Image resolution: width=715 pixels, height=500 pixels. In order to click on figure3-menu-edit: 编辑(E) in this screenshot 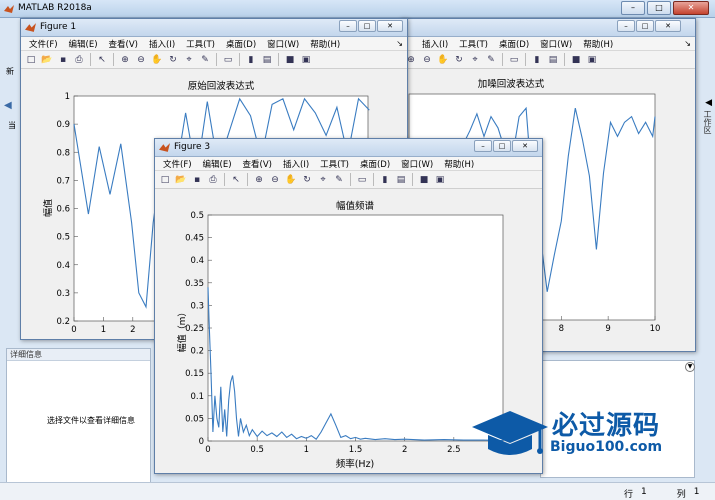, I will do `click(217, 164)`.